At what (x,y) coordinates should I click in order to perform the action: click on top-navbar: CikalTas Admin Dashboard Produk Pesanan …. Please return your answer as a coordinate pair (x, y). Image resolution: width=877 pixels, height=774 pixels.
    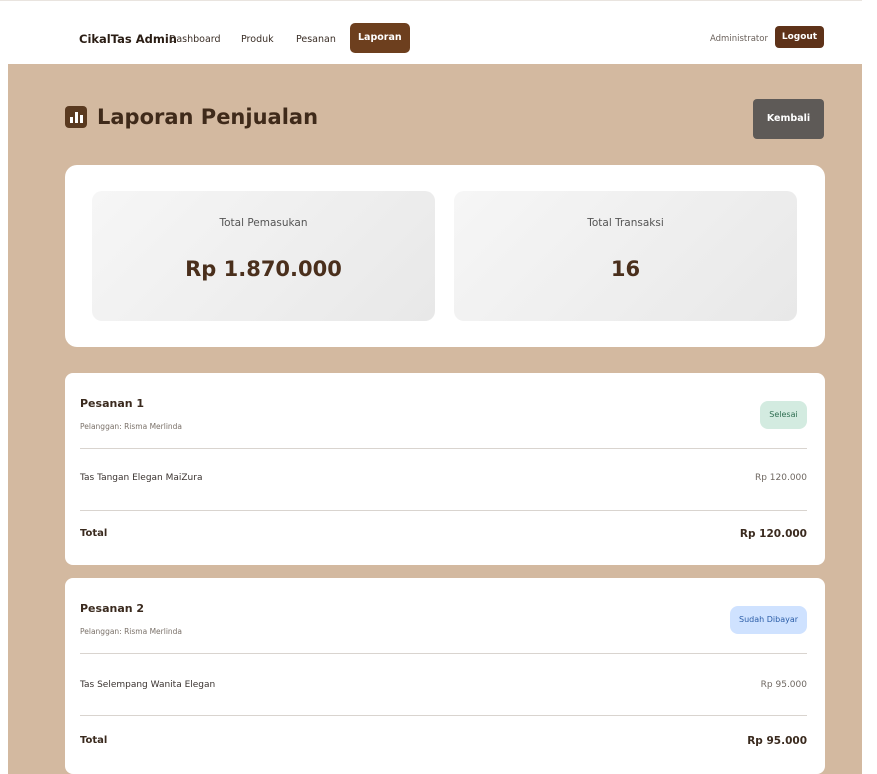
    Looking at the image, I should click on (431, 32).